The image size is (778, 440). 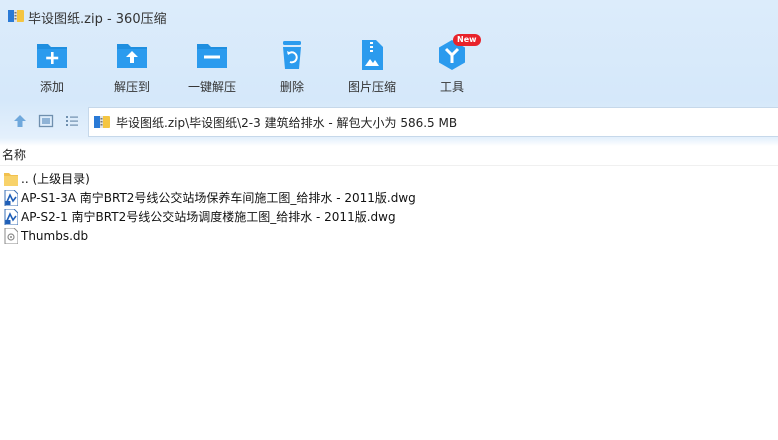 What do you see at coordinates (131, 87) in the screenshot?
I see `extract-to-label: 解压到` at bounding box center [131, 87].